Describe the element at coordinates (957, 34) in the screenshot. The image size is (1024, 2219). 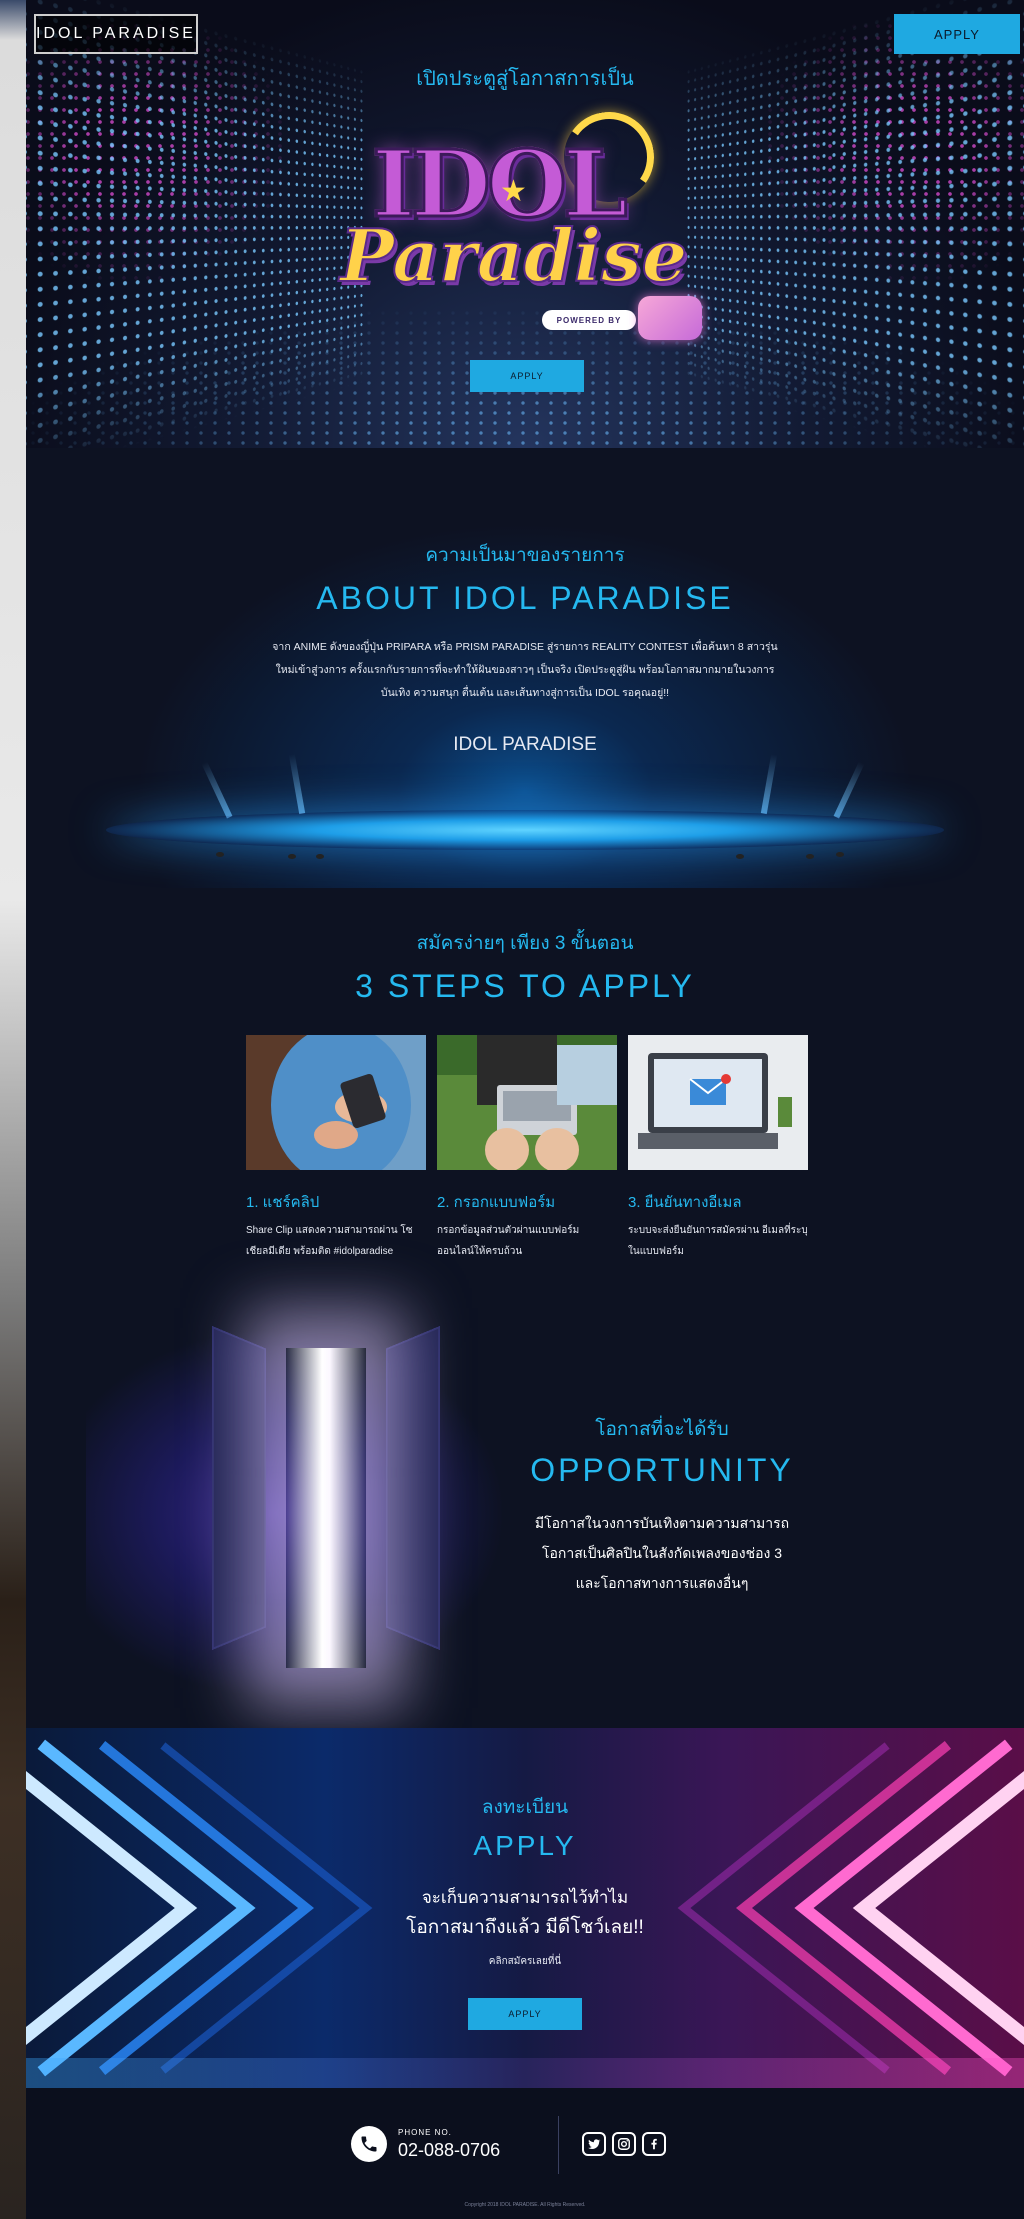
I see `header-apply-button: APPLY` at that location.